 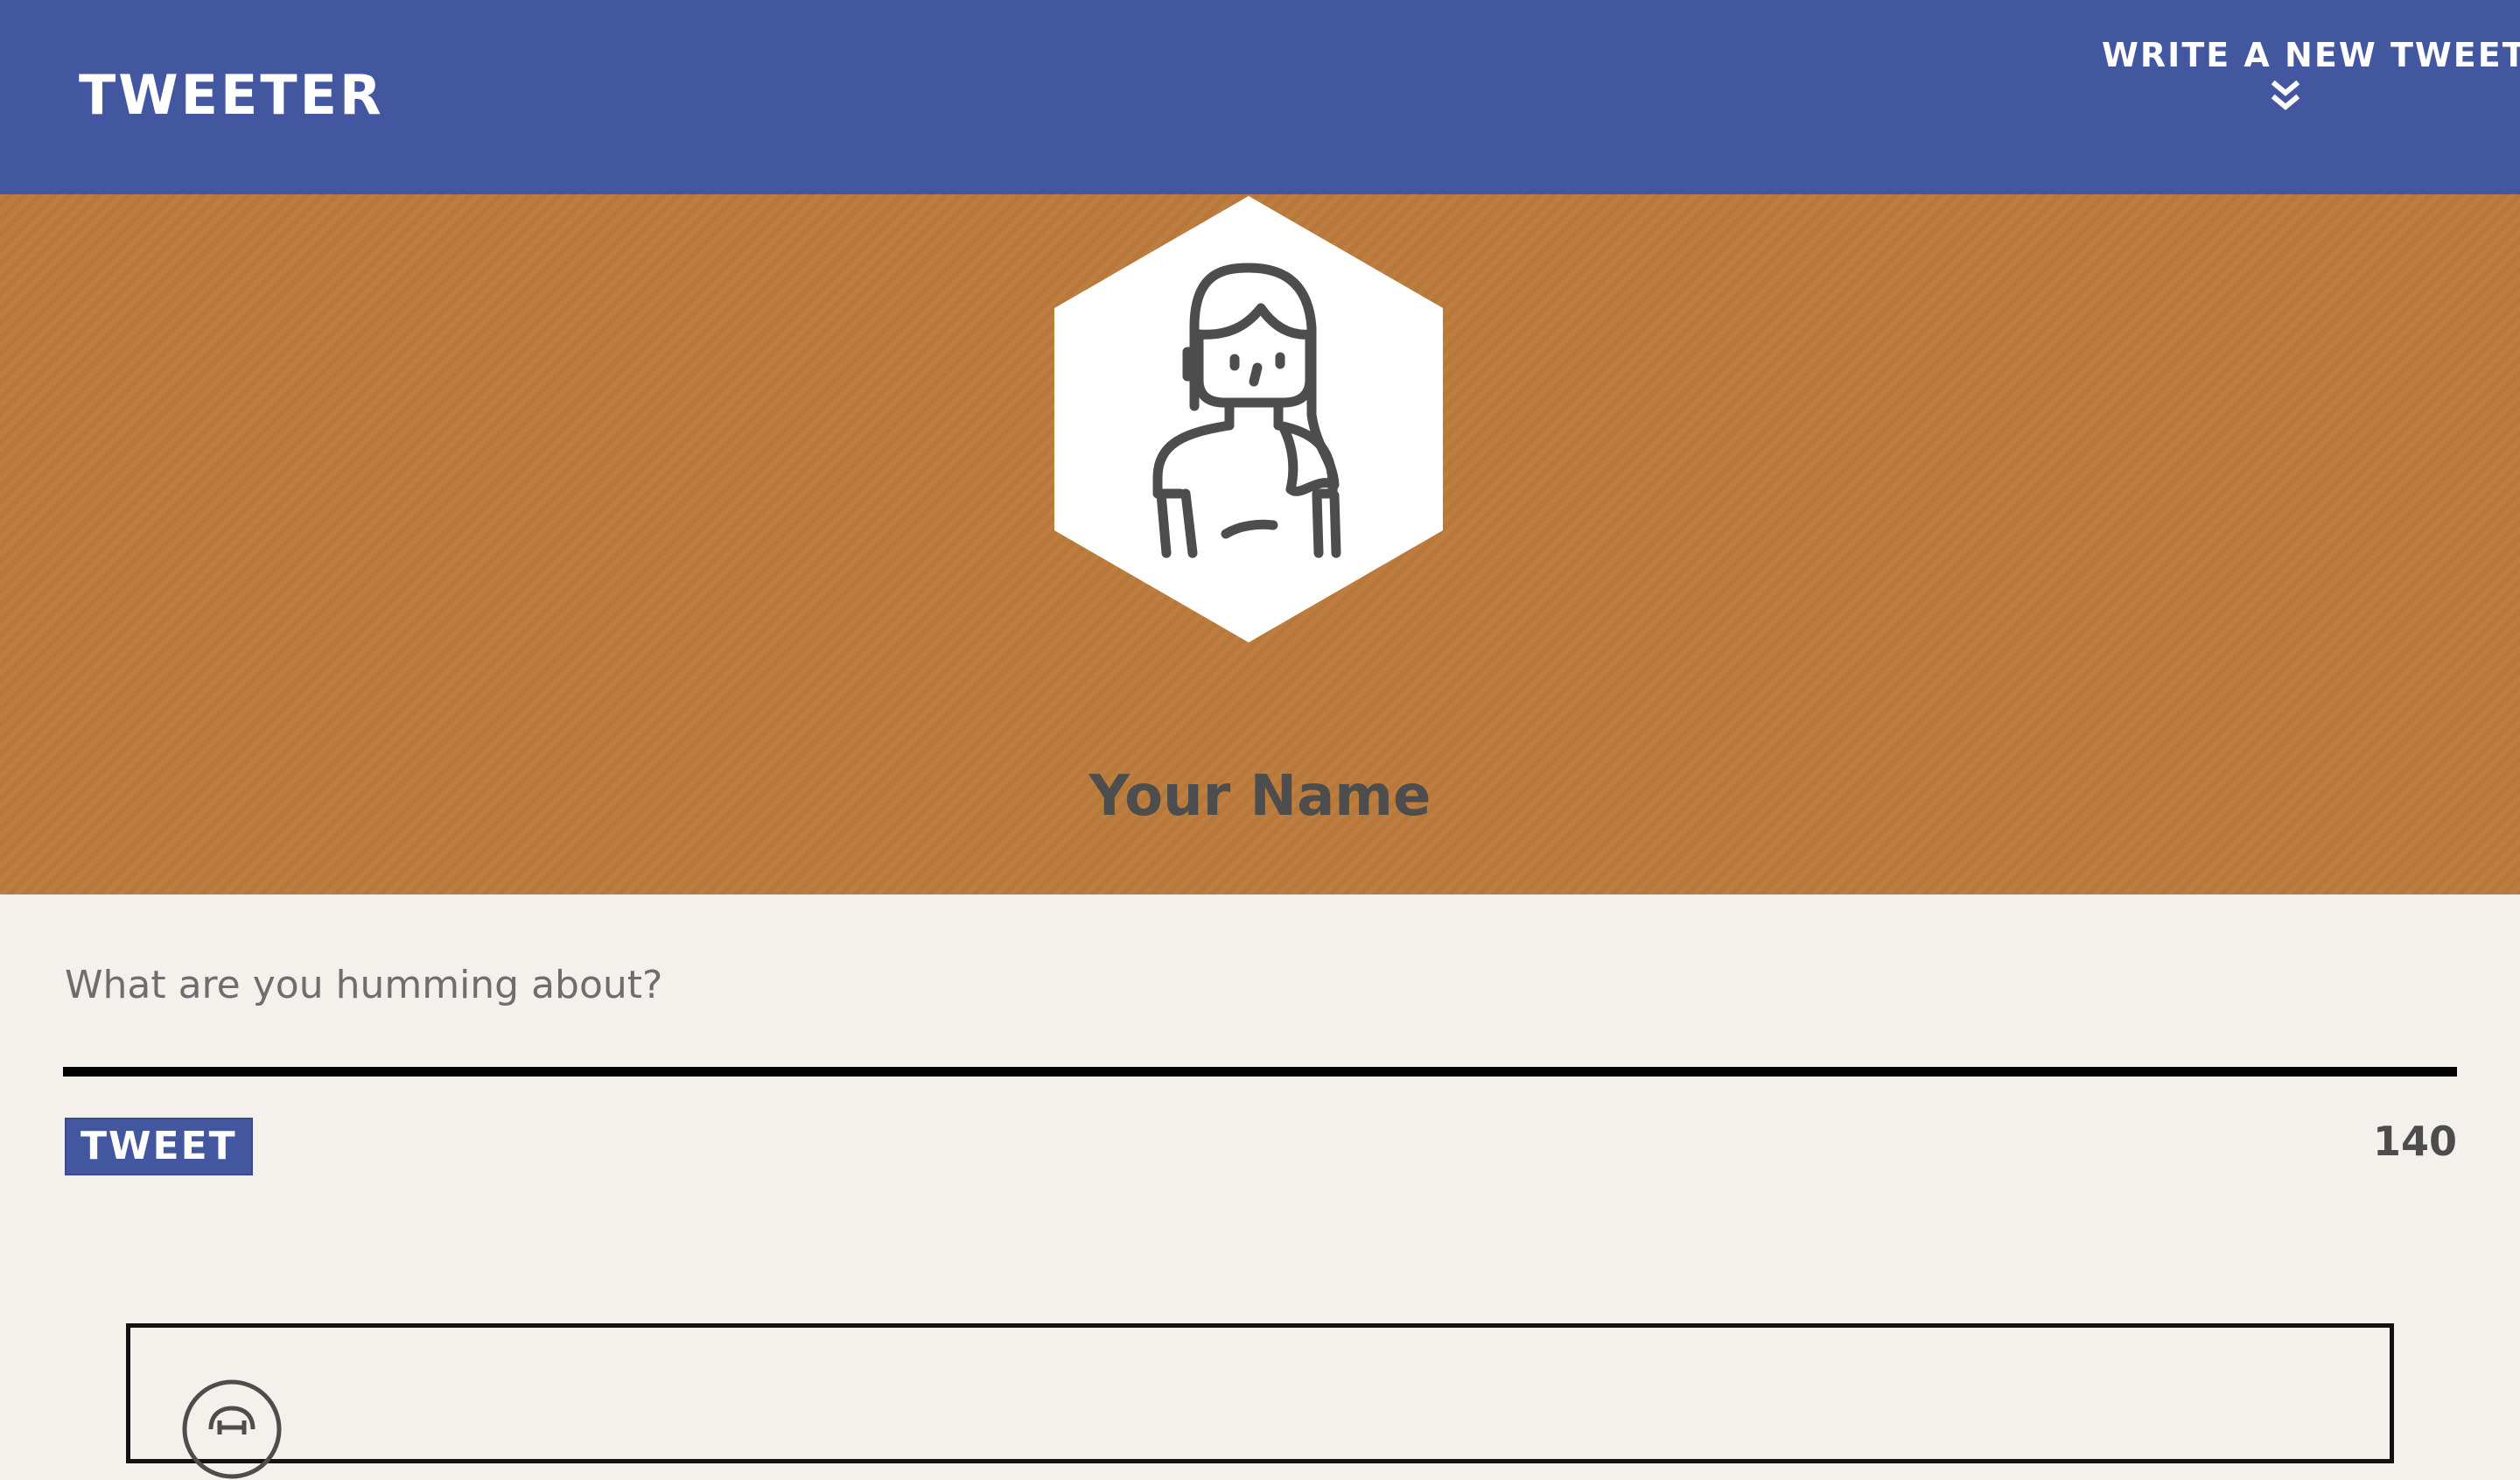 I want to click on profile-display-name: Your Name, so click(x=1260, y=796).